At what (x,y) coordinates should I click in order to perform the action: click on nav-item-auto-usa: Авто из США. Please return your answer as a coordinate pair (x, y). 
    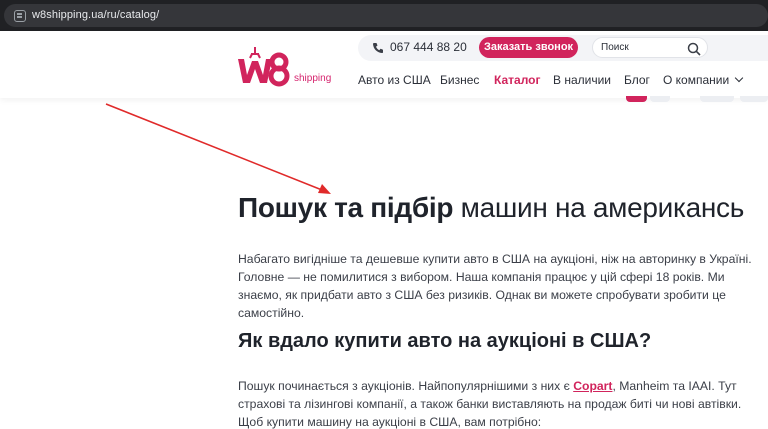
    Looking at the image, I should click on (394, 80).